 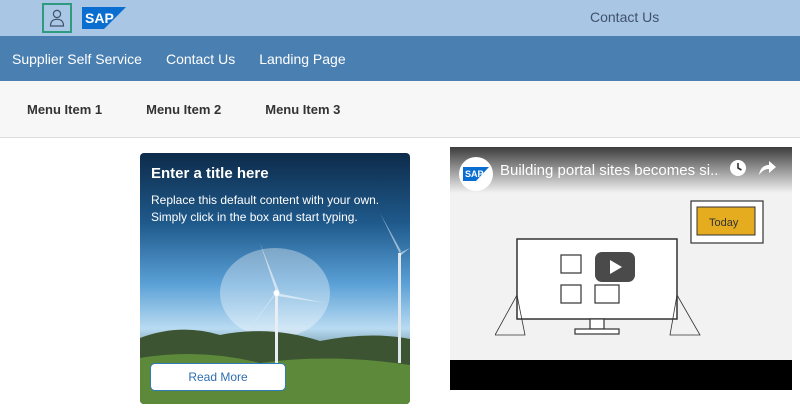 I want to click on nav-item-contact-us: Contact Us, so click(x=200, y=59).